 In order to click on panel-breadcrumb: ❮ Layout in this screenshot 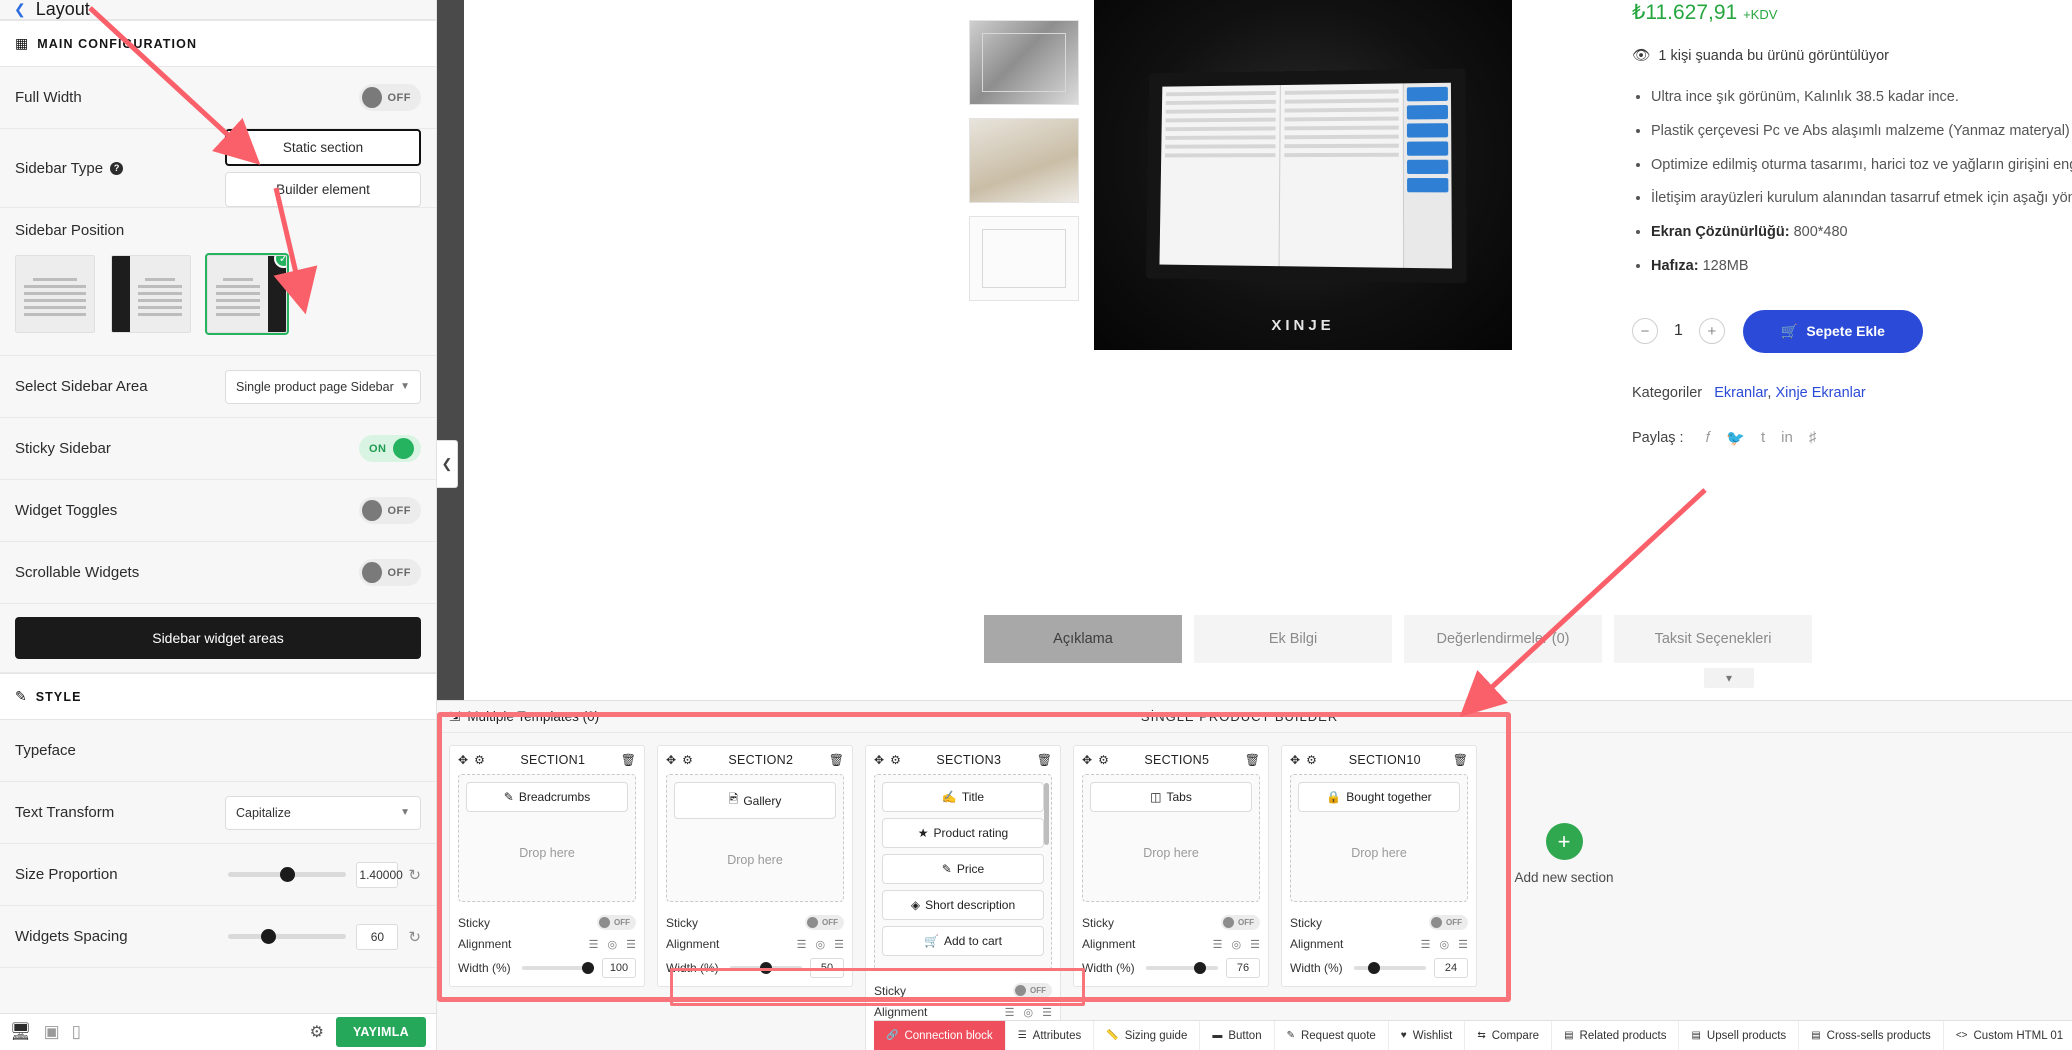, I will do `click(218, 10)`.